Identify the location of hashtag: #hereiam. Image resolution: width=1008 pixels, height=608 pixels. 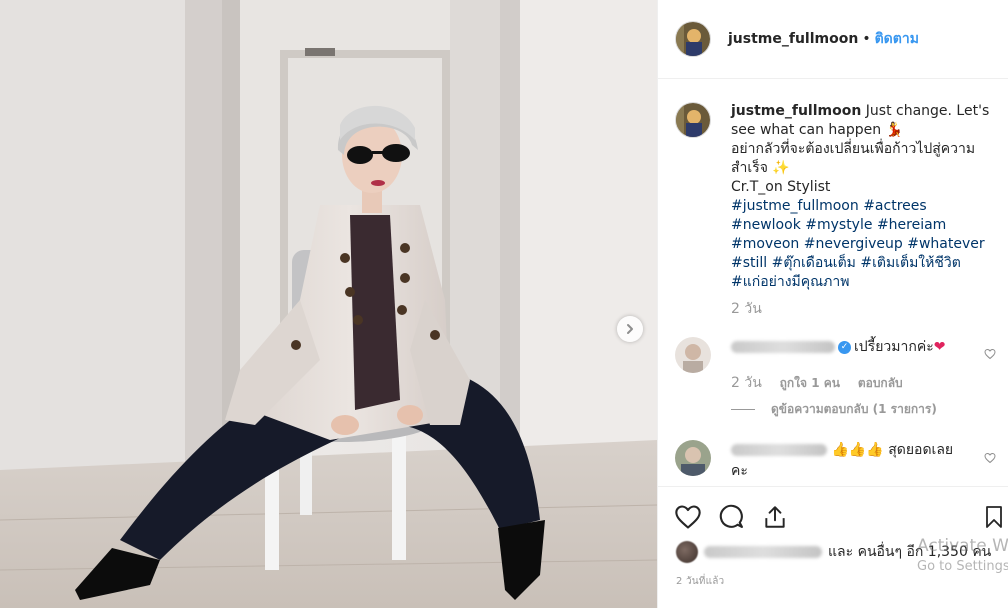
(911, 225).